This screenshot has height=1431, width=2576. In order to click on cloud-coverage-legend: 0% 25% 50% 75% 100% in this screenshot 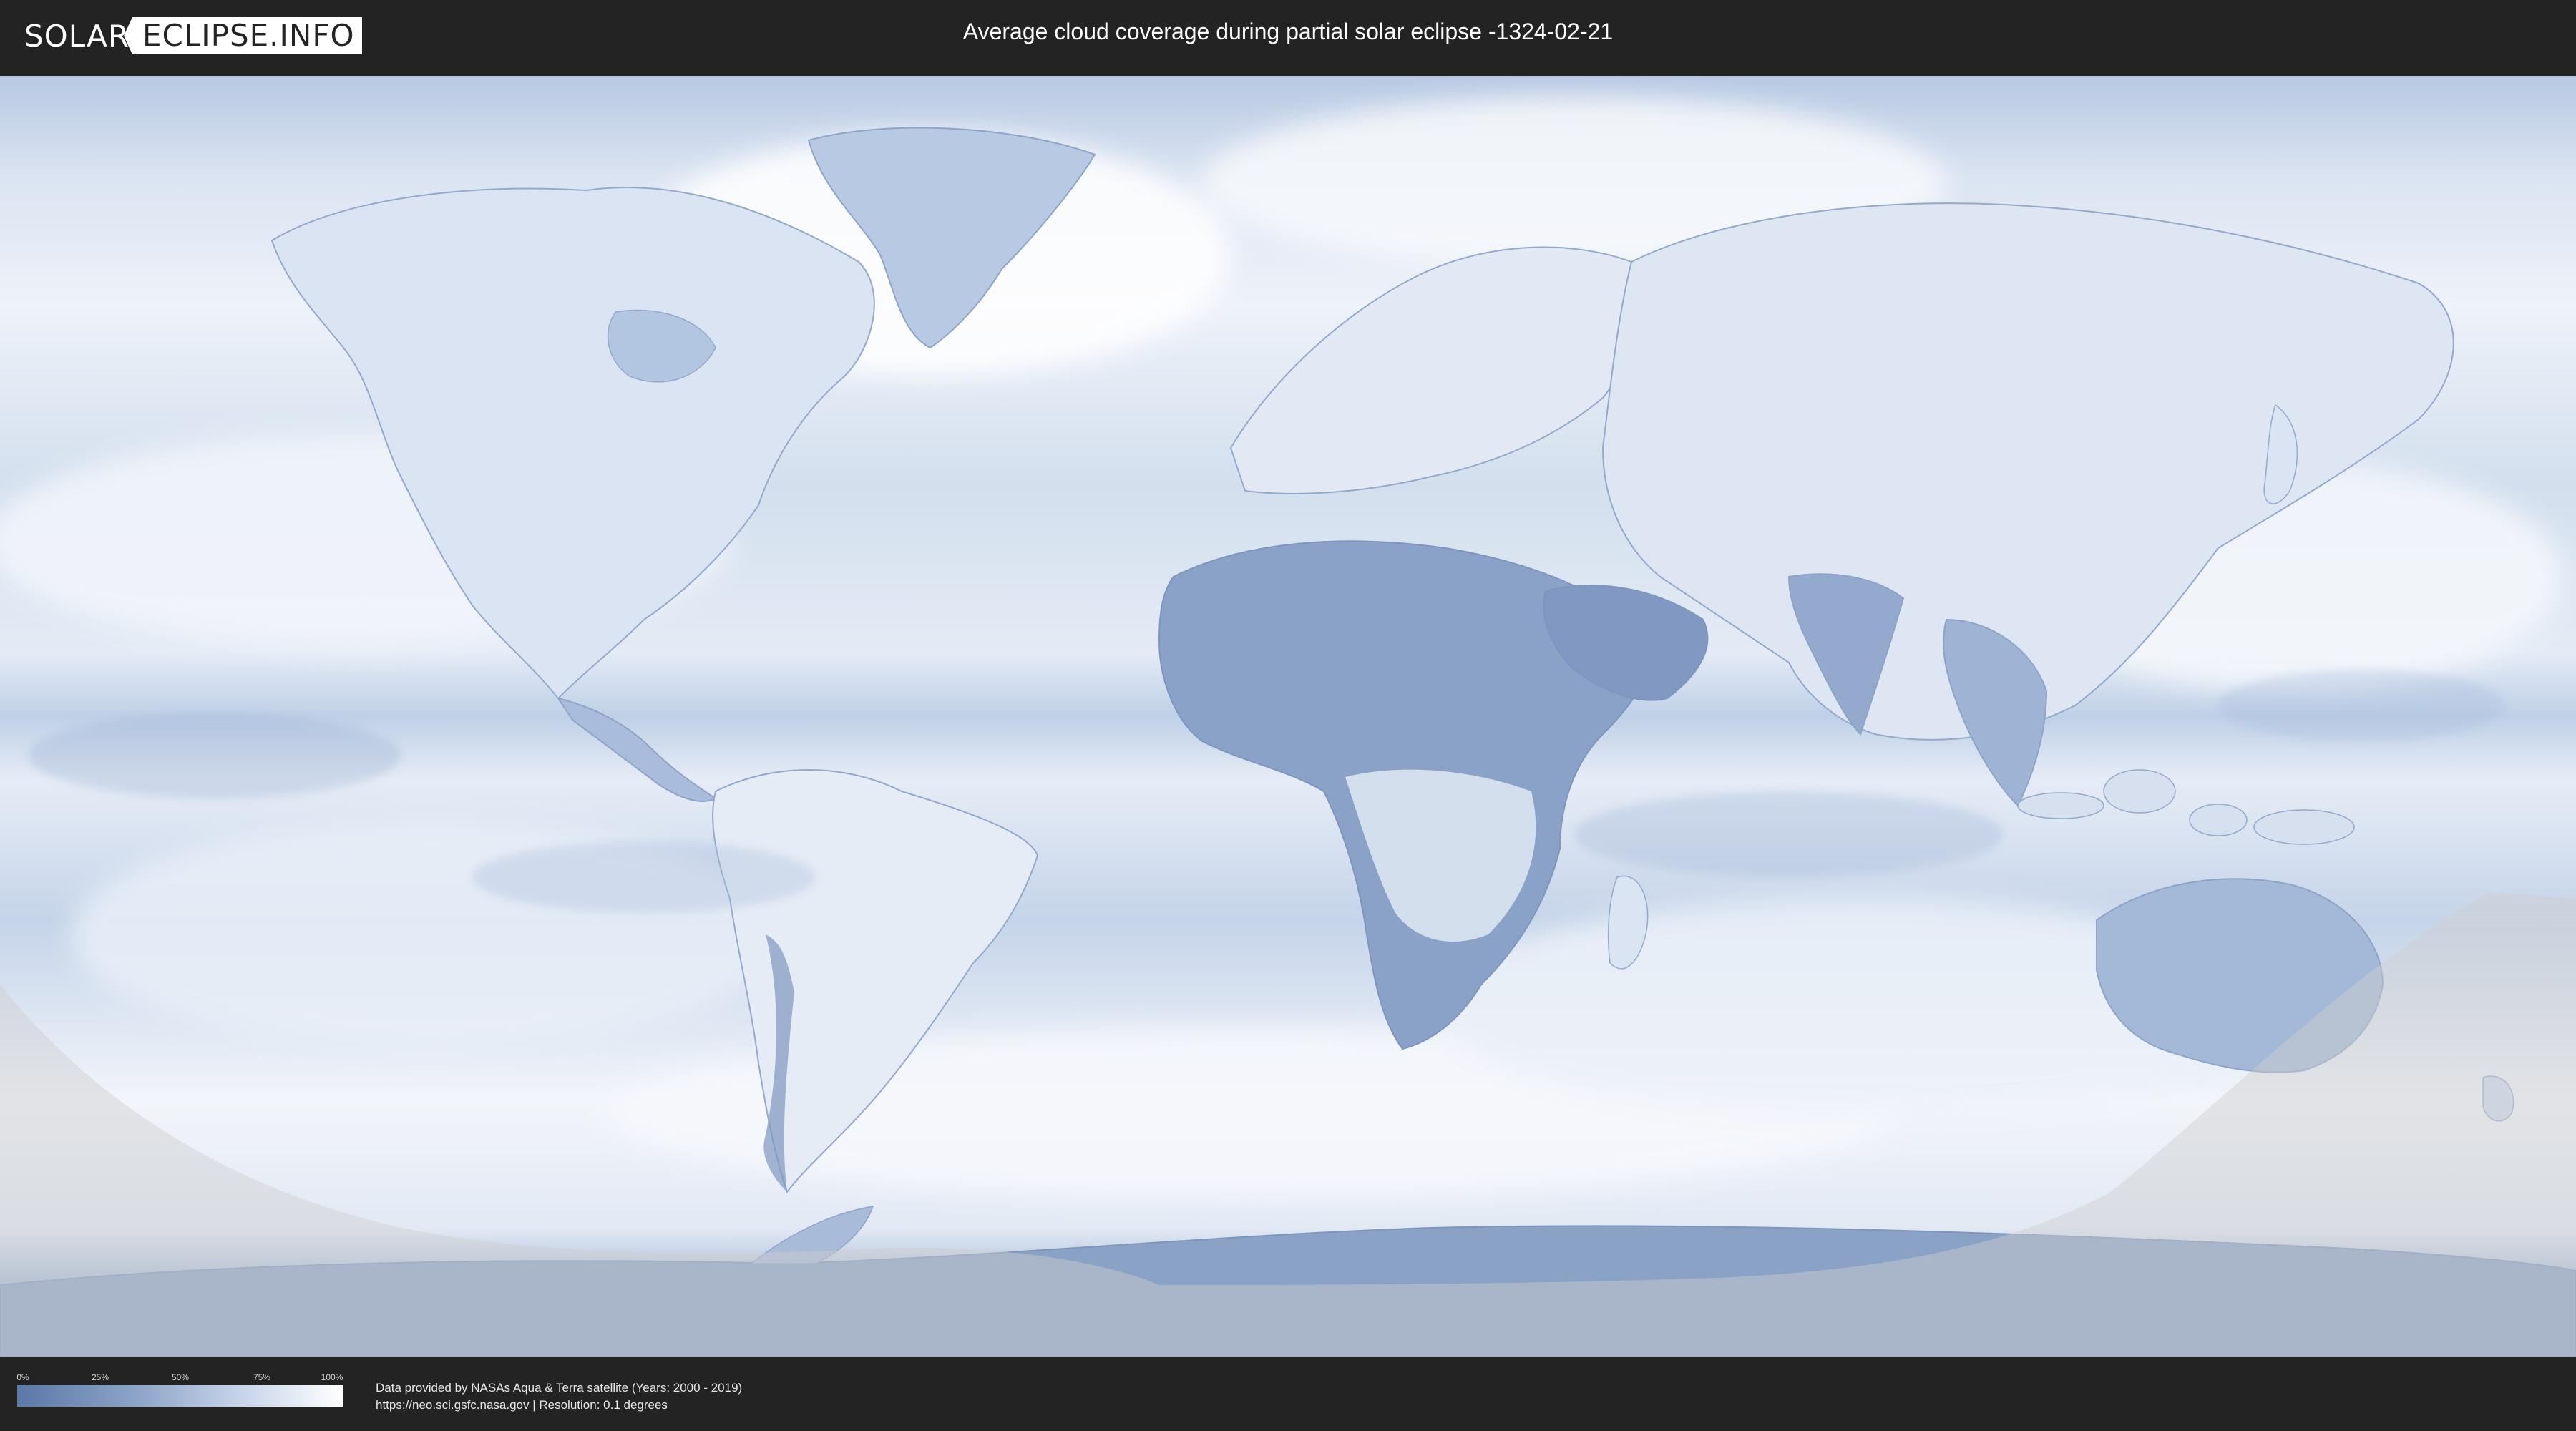, I will do `click(179, 1389)`.